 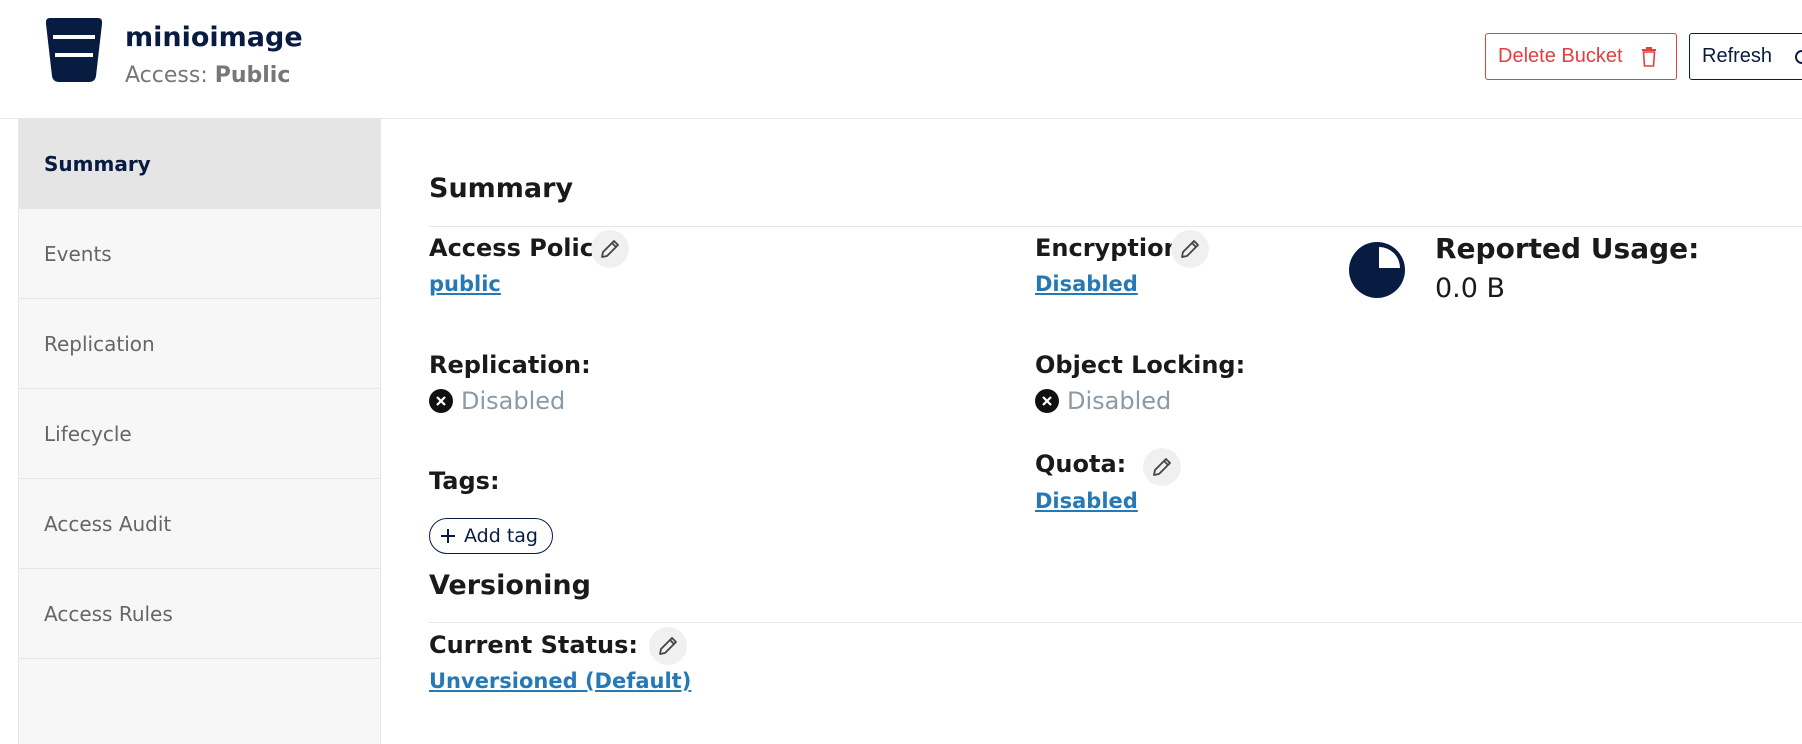 I want to click on bucket-name: minioimage, so click(x=214, y=37).